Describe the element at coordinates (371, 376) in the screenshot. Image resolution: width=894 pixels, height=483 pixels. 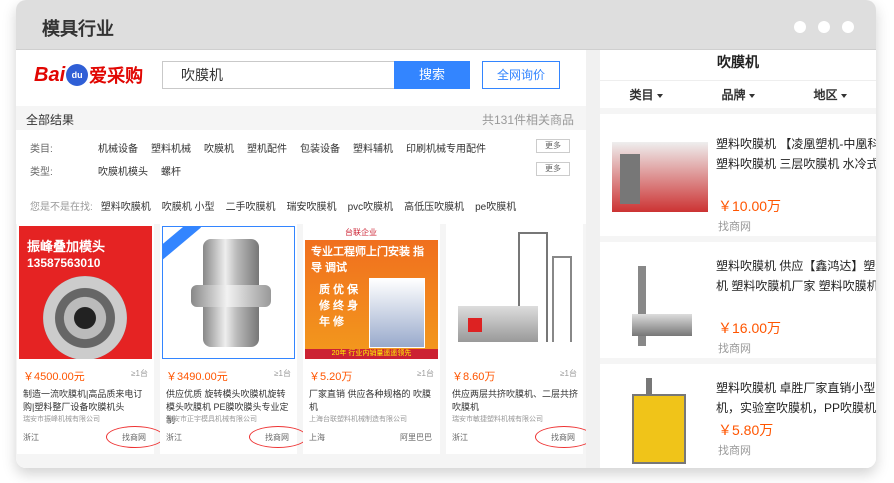
I see `price-row: ￥5.20万 ≥1台` at that location.